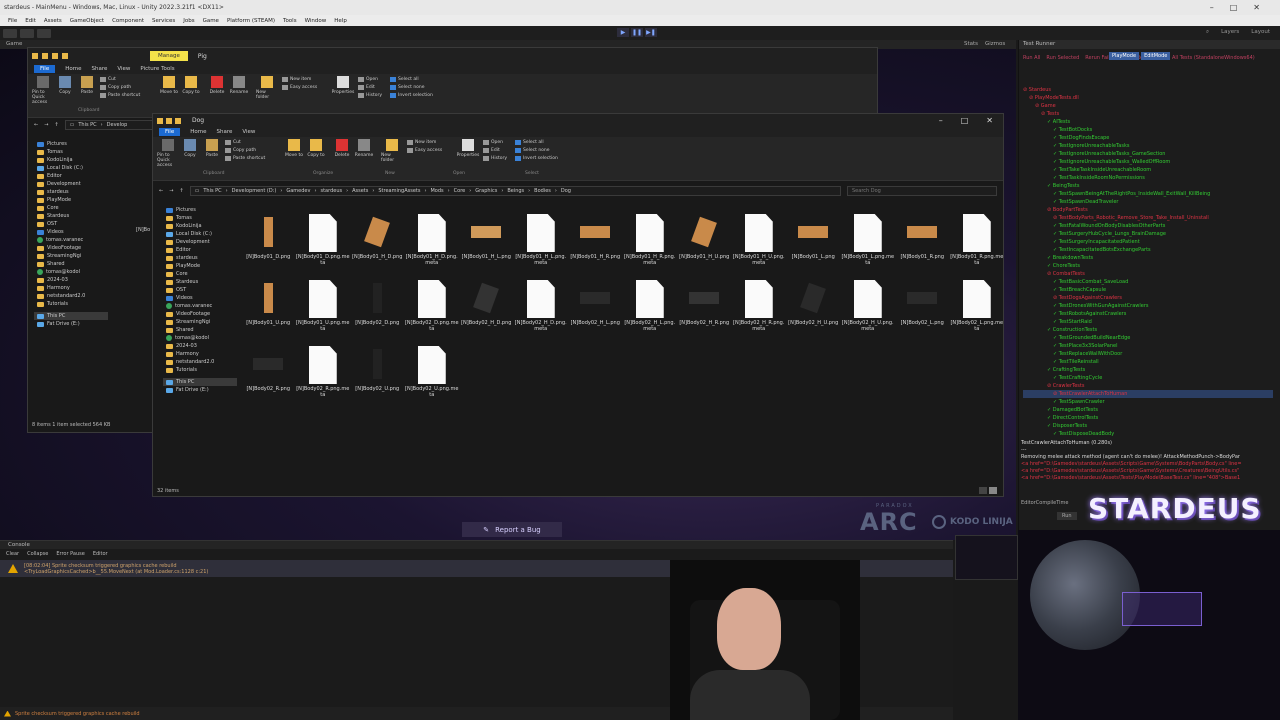 The image size is (1280, 720). I want to click on menu-item: Assets, so click(53, 21).